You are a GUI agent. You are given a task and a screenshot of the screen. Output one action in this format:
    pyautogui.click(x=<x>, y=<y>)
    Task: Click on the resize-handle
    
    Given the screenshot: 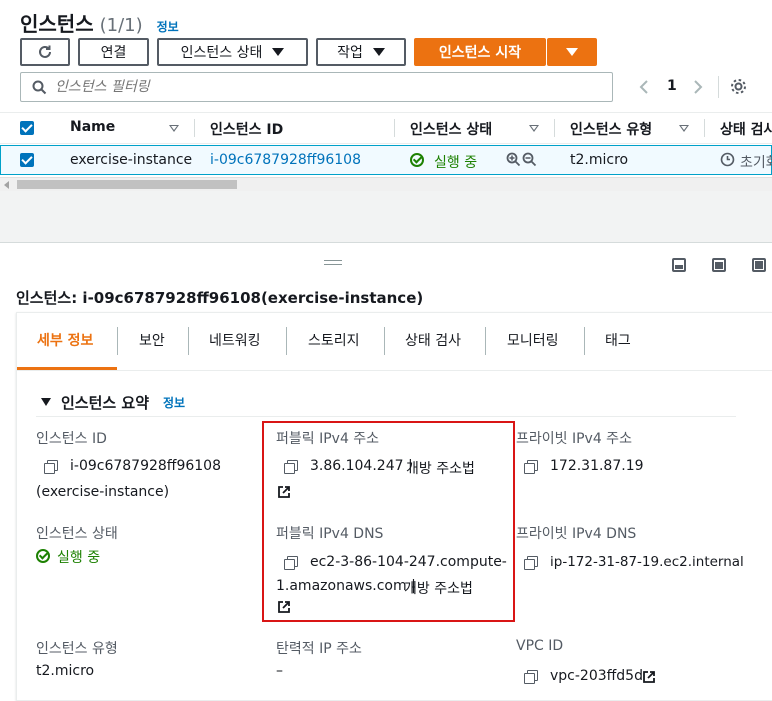 What is the action you would take?
    pyautogui.click(x=333, y=262)
    